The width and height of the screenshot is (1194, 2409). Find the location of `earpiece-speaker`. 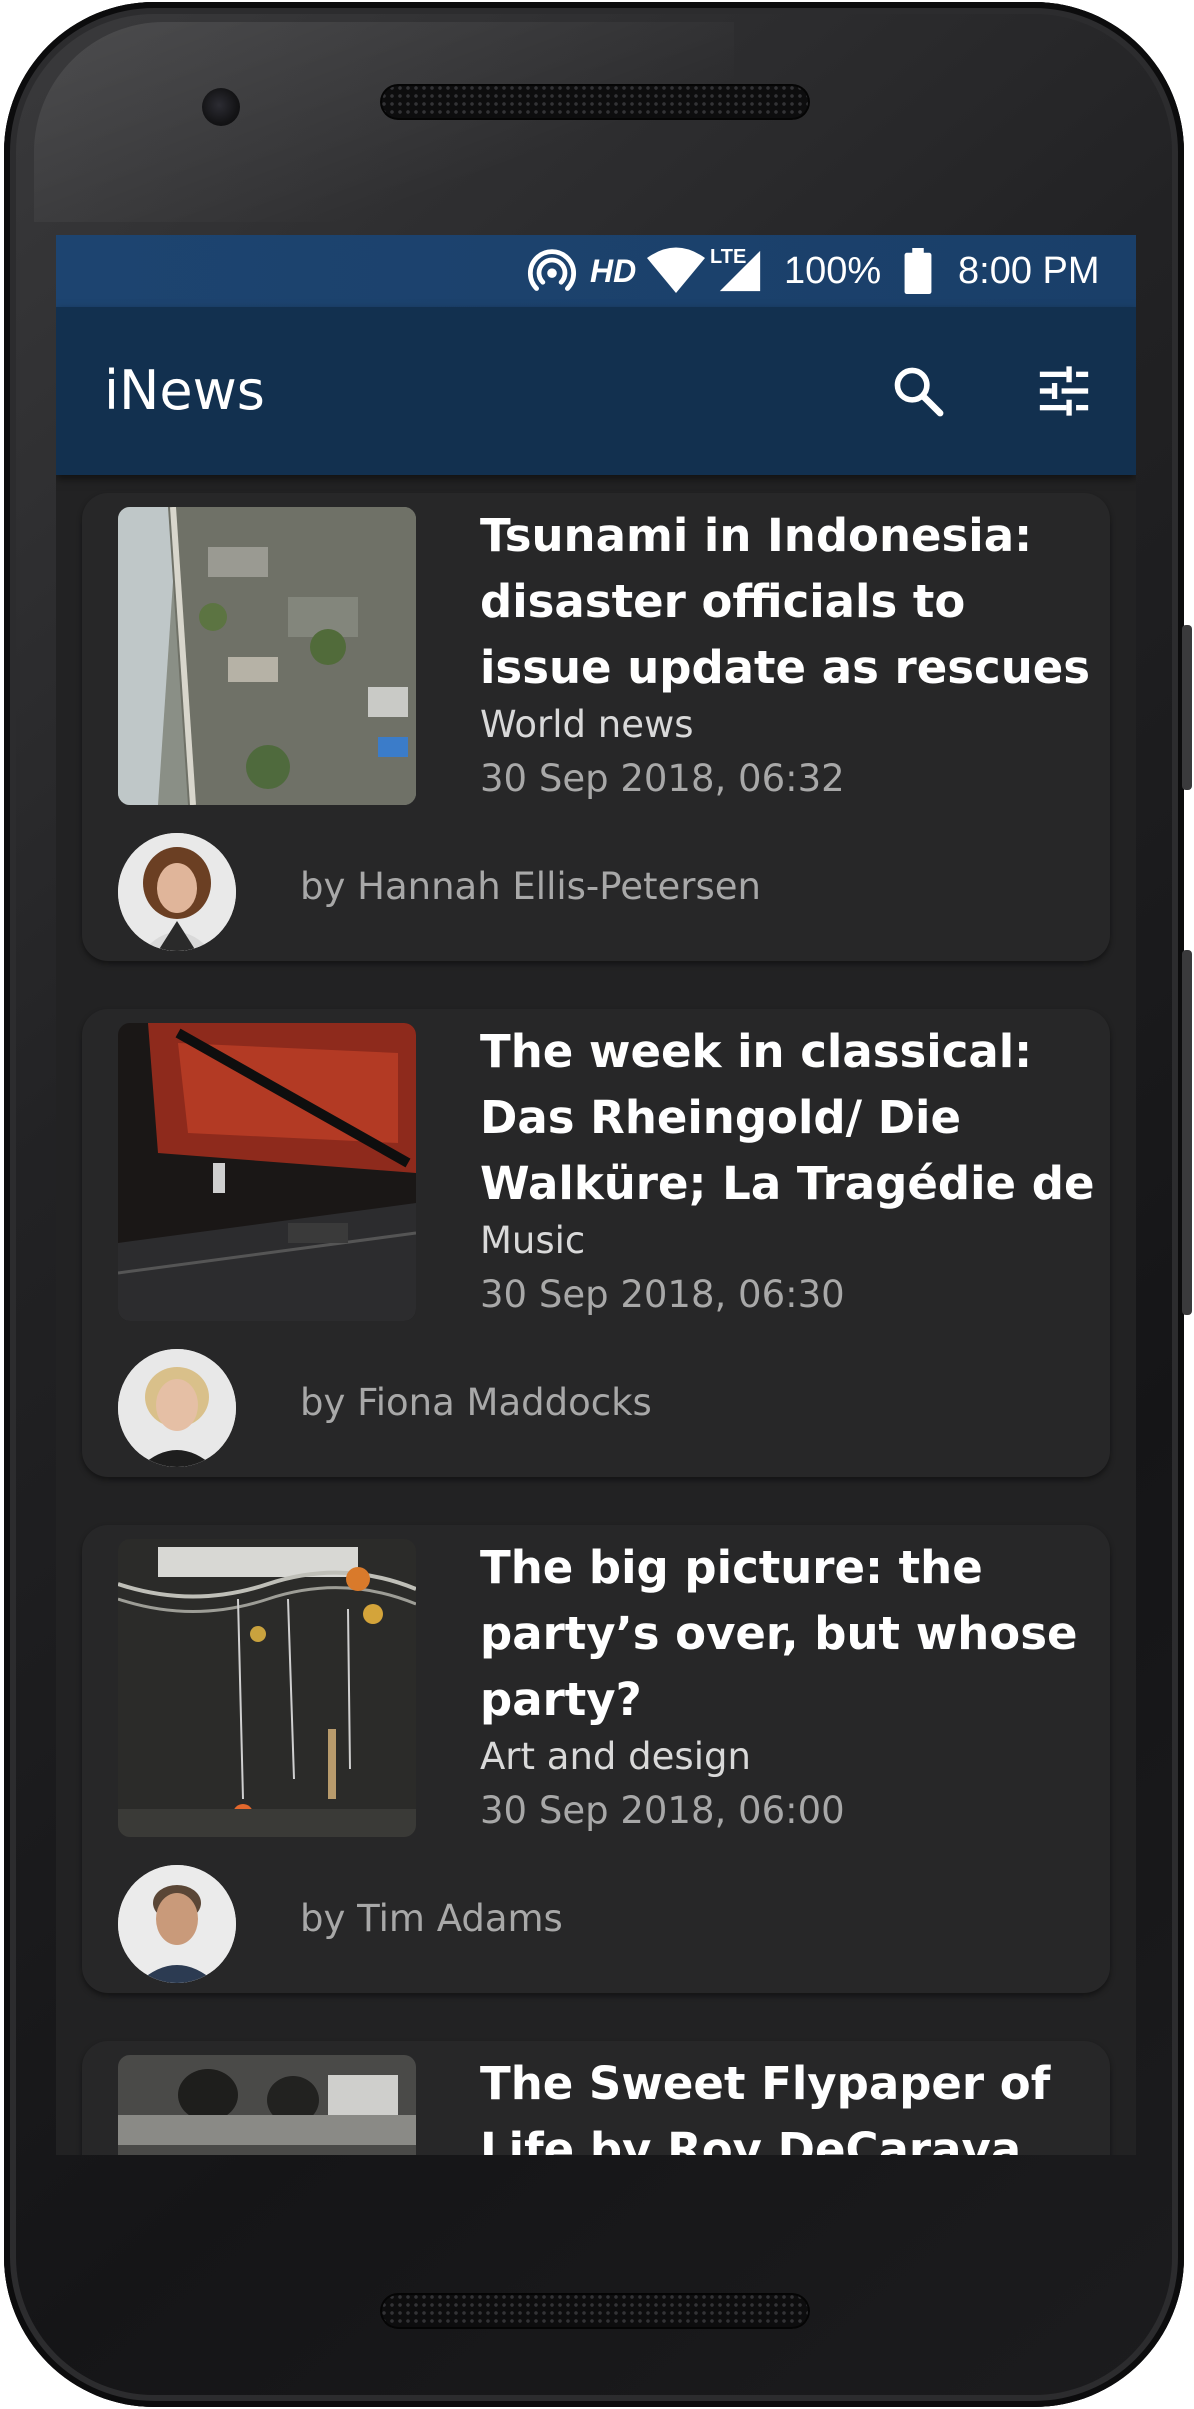

earpiece-speaker is located at coordinates (595, 102).